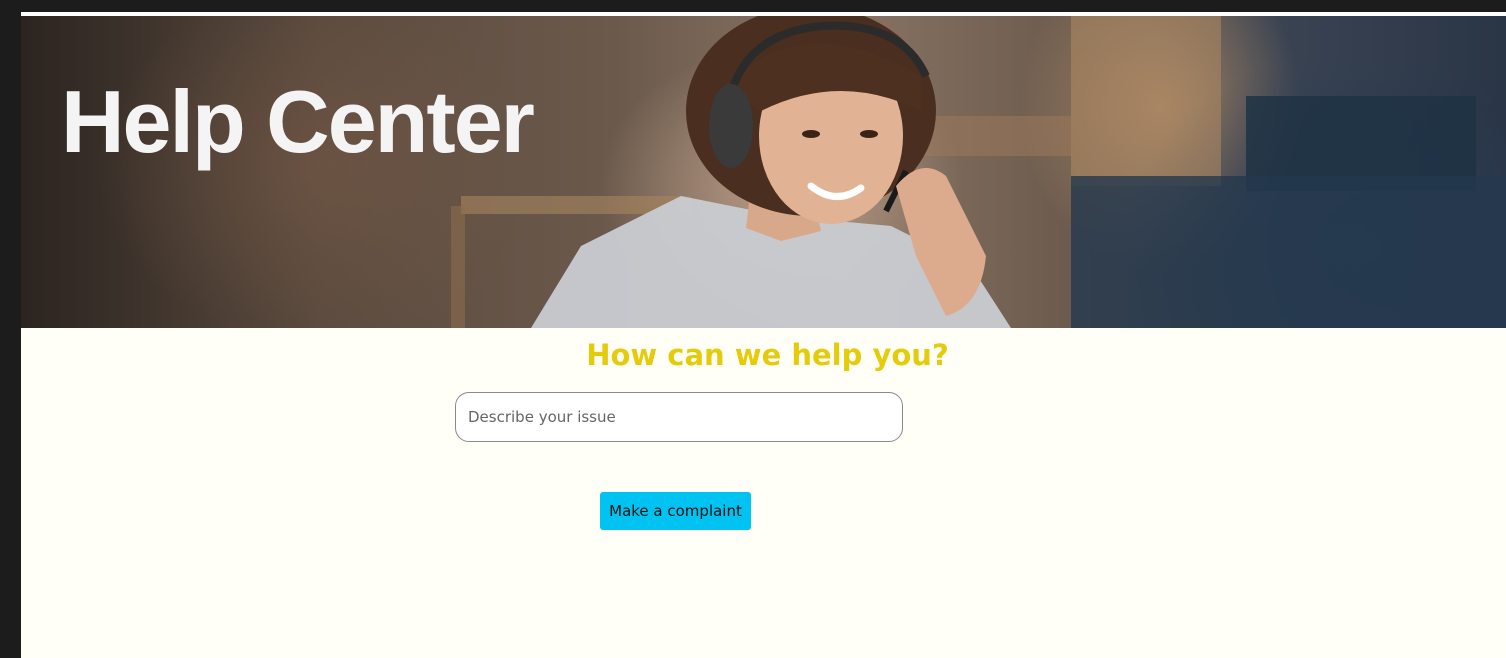  What do you see at coordinates (675, 511) in the screenshot?
I see `make-complaint-button: Make a complaint` at bounding box center [675, 511].